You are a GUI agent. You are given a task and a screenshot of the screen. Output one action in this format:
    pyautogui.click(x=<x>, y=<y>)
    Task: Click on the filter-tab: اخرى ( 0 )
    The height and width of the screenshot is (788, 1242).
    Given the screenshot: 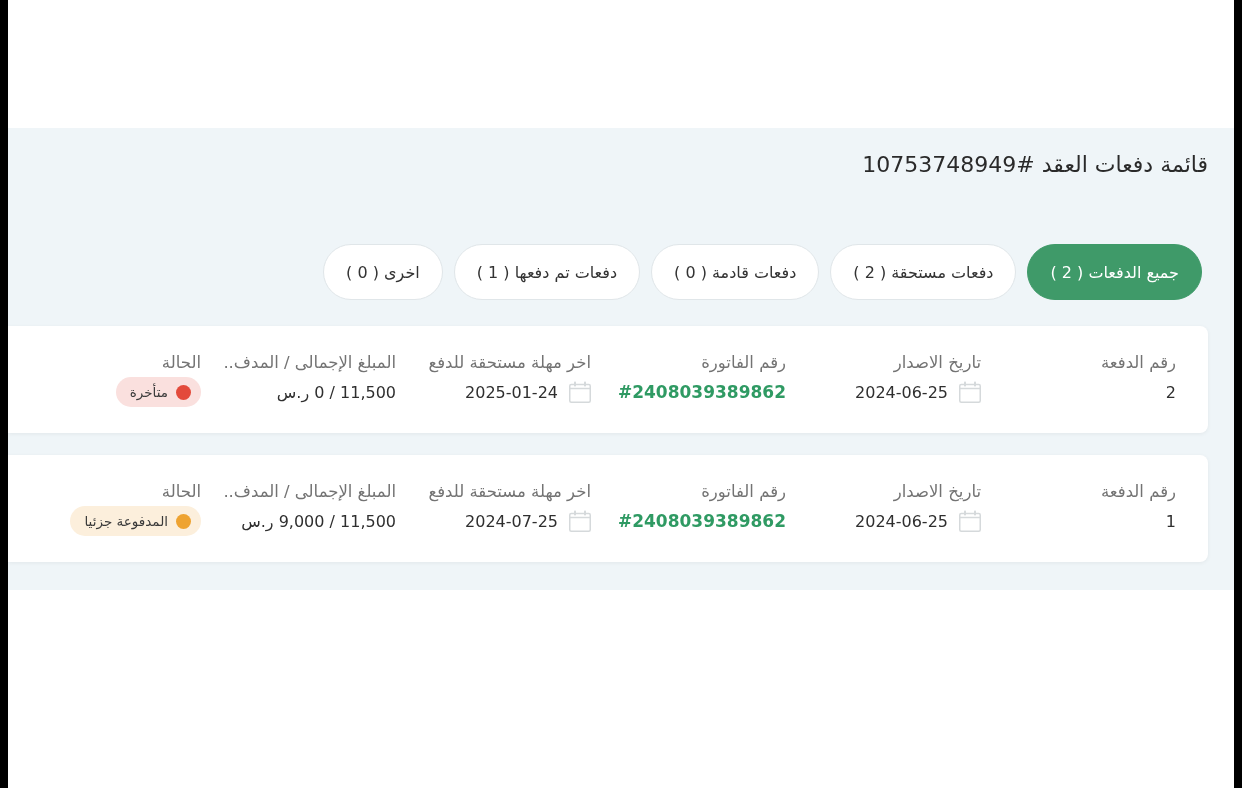 What is the action you would take?
    pyautogui.click(x=383, y=272)
    